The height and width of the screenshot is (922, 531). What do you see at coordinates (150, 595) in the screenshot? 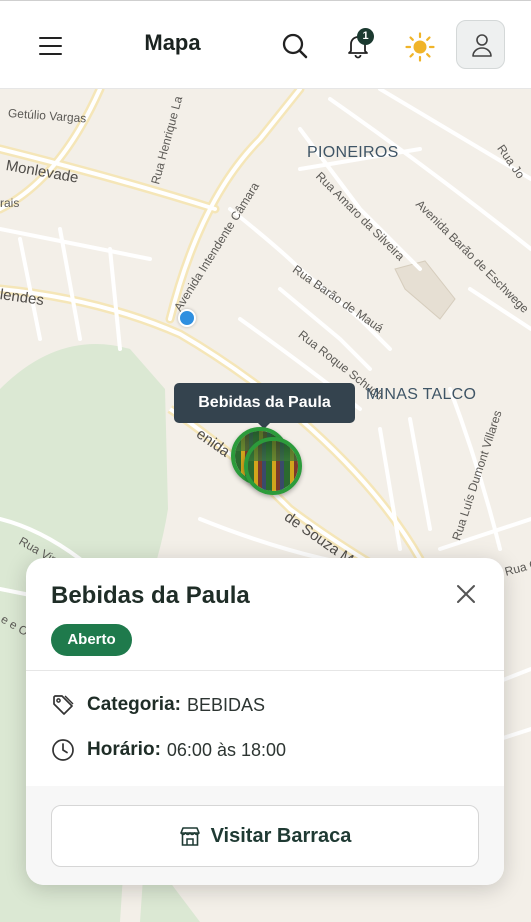
I see `stall-title: Bebidas da Paula` at bounding box center [150, 595].